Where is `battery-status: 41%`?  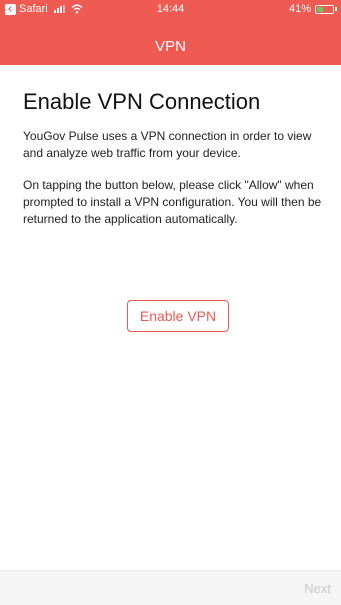
battery-status: 41% is located at coordinates (313, 9).